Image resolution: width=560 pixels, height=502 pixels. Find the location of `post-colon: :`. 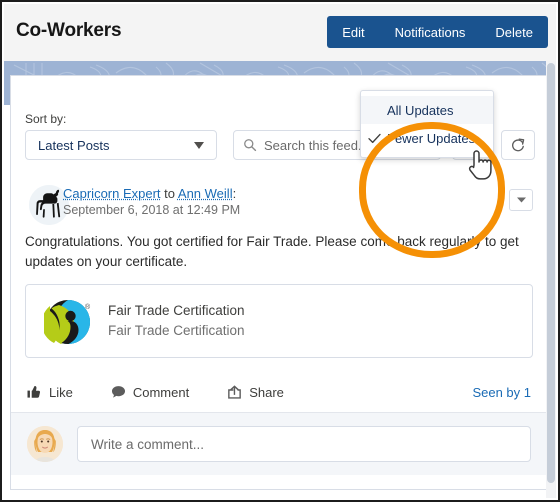

post-colon: : is located at coordinates (234, 193).